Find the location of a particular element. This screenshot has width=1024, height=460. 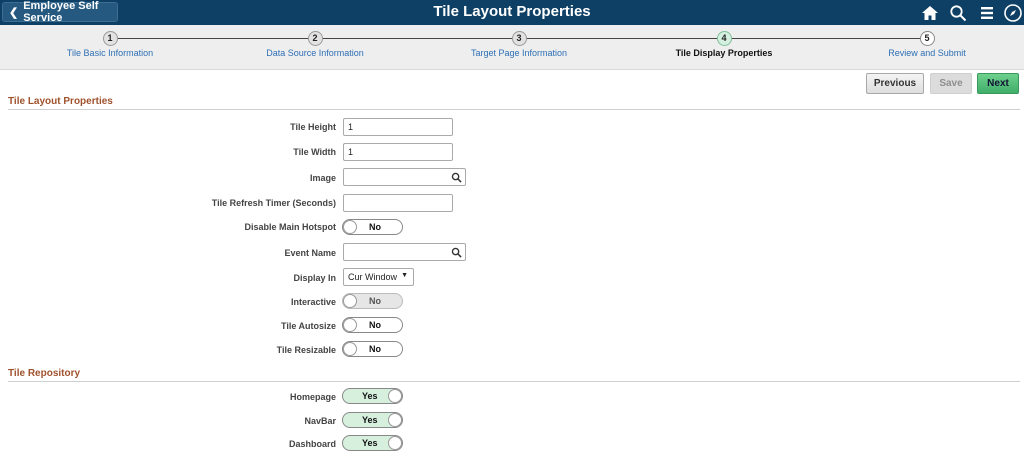

navbar-compass-icon is located at coordinates (1013, 13).